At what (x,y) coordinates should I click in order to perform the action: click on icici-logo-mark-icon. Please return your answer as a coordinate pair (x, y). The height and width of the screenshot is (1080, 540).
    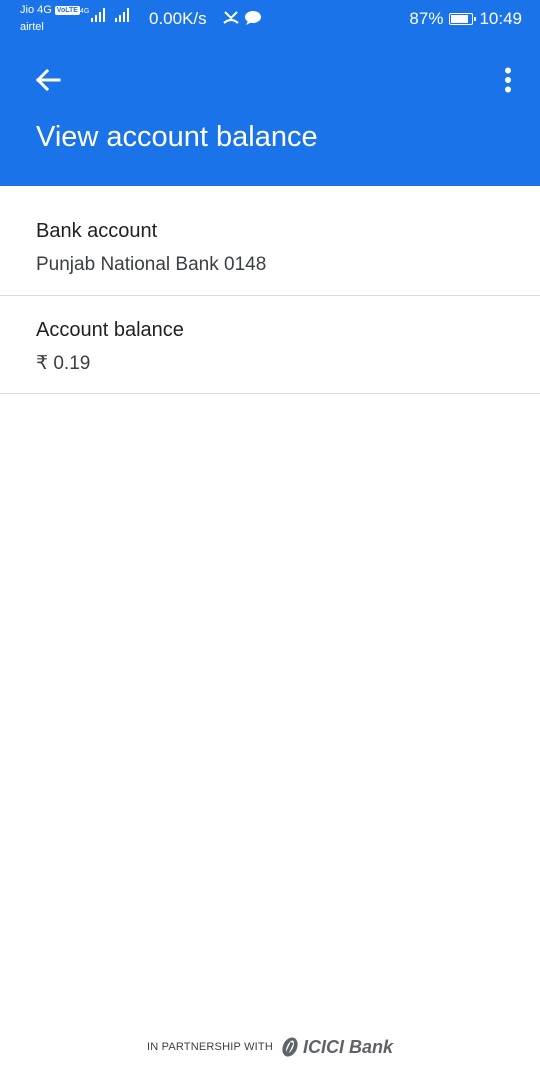
    Looking at the image, I should click on (290, 1047).